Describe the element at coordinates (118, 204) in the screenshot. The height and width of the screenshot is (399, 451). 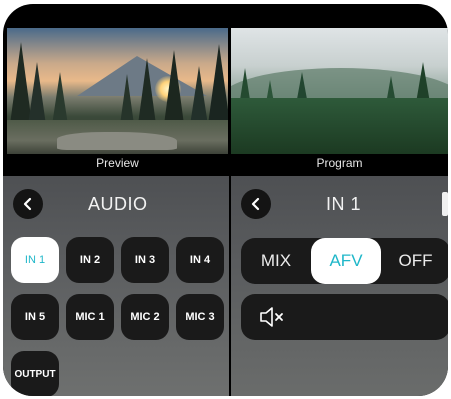
I see `audio-panel-title: AUDIO` at that location.